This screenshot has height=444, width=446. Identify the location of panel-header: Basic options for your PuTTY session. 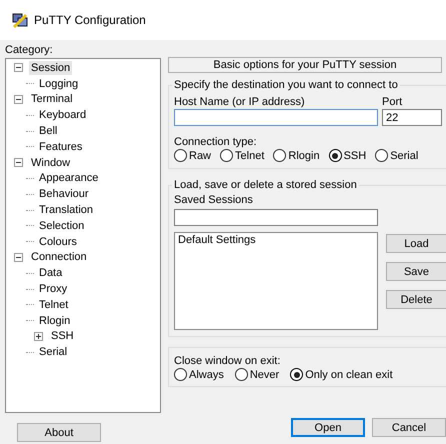
(305, 65).